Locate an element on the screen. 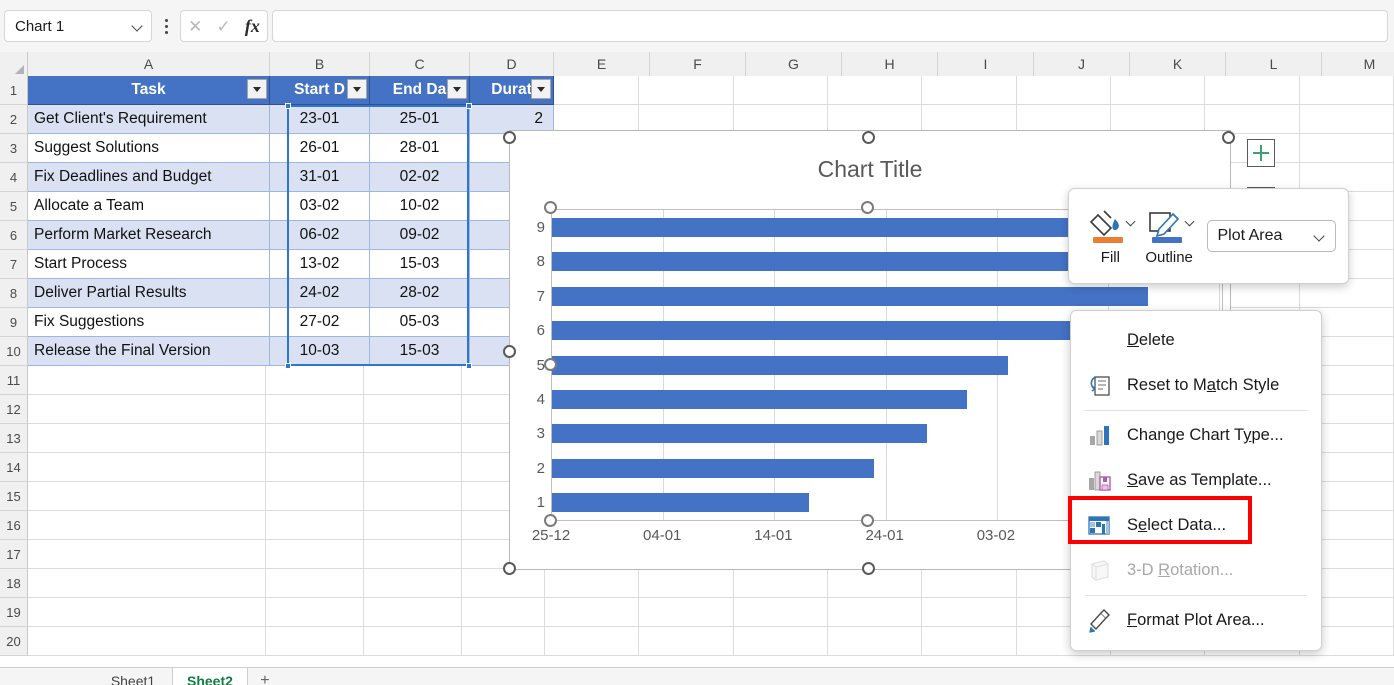 The image size is (1394, 685). column-header-k: K is located at coordinates (1178, 64).